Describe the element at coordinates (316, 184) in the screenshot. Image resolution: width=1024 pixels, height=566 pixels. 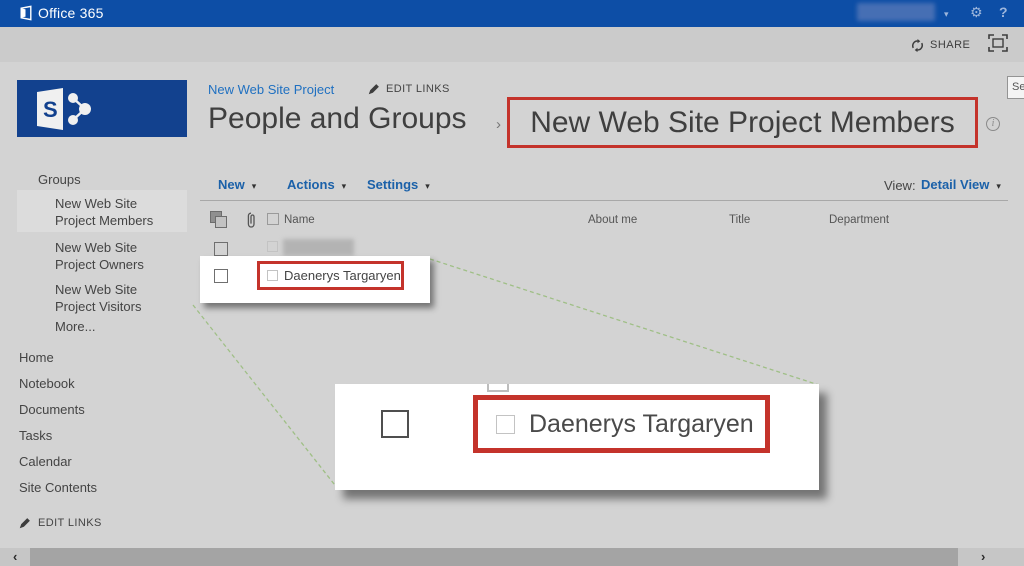
I see `menu-actions: Actions ▾` at that location.